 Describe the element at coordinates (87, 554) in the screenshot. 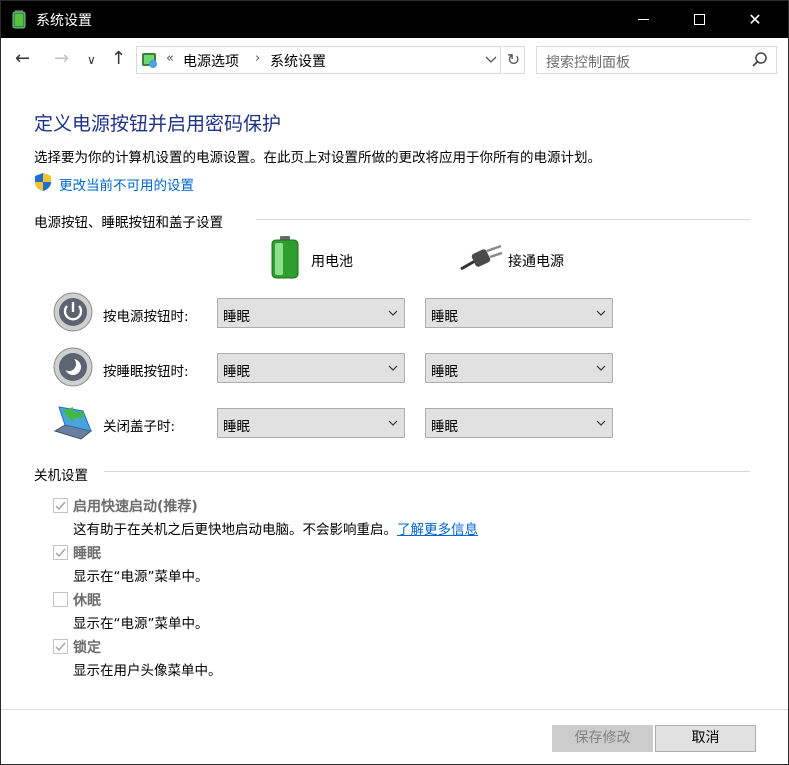

I see `sleep-label: 睡眠` at that location.